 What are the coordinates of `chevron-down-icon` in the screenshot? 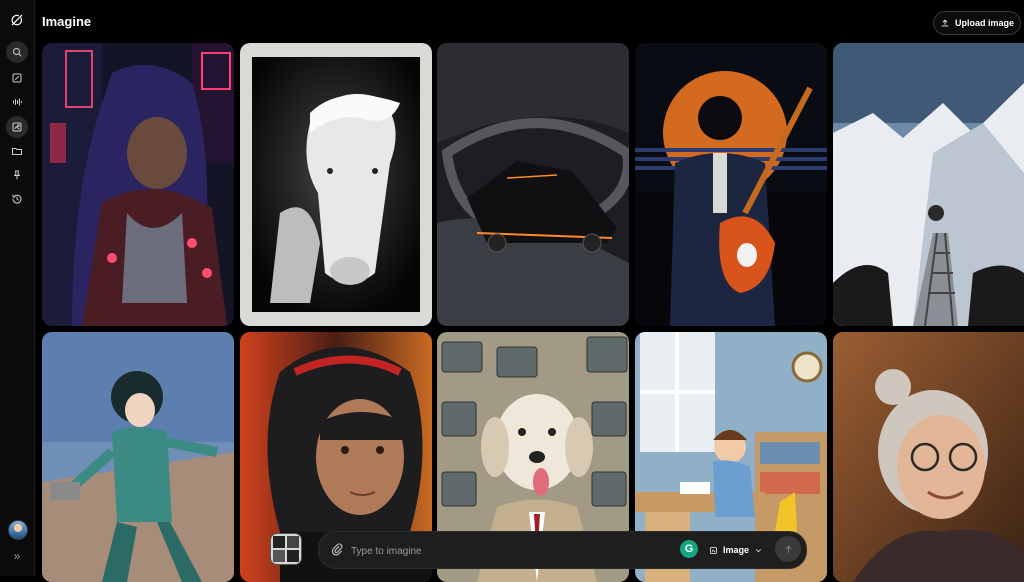 It's located at (759, 550).